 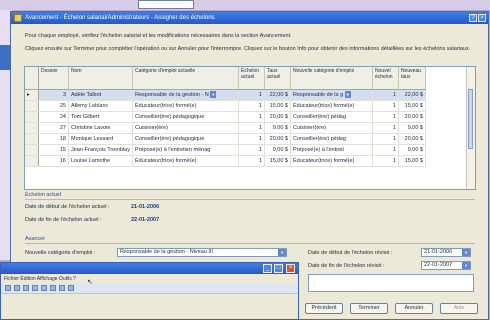 I want to click on column-header: Nouvel échelon, so click(x=385, y=78).